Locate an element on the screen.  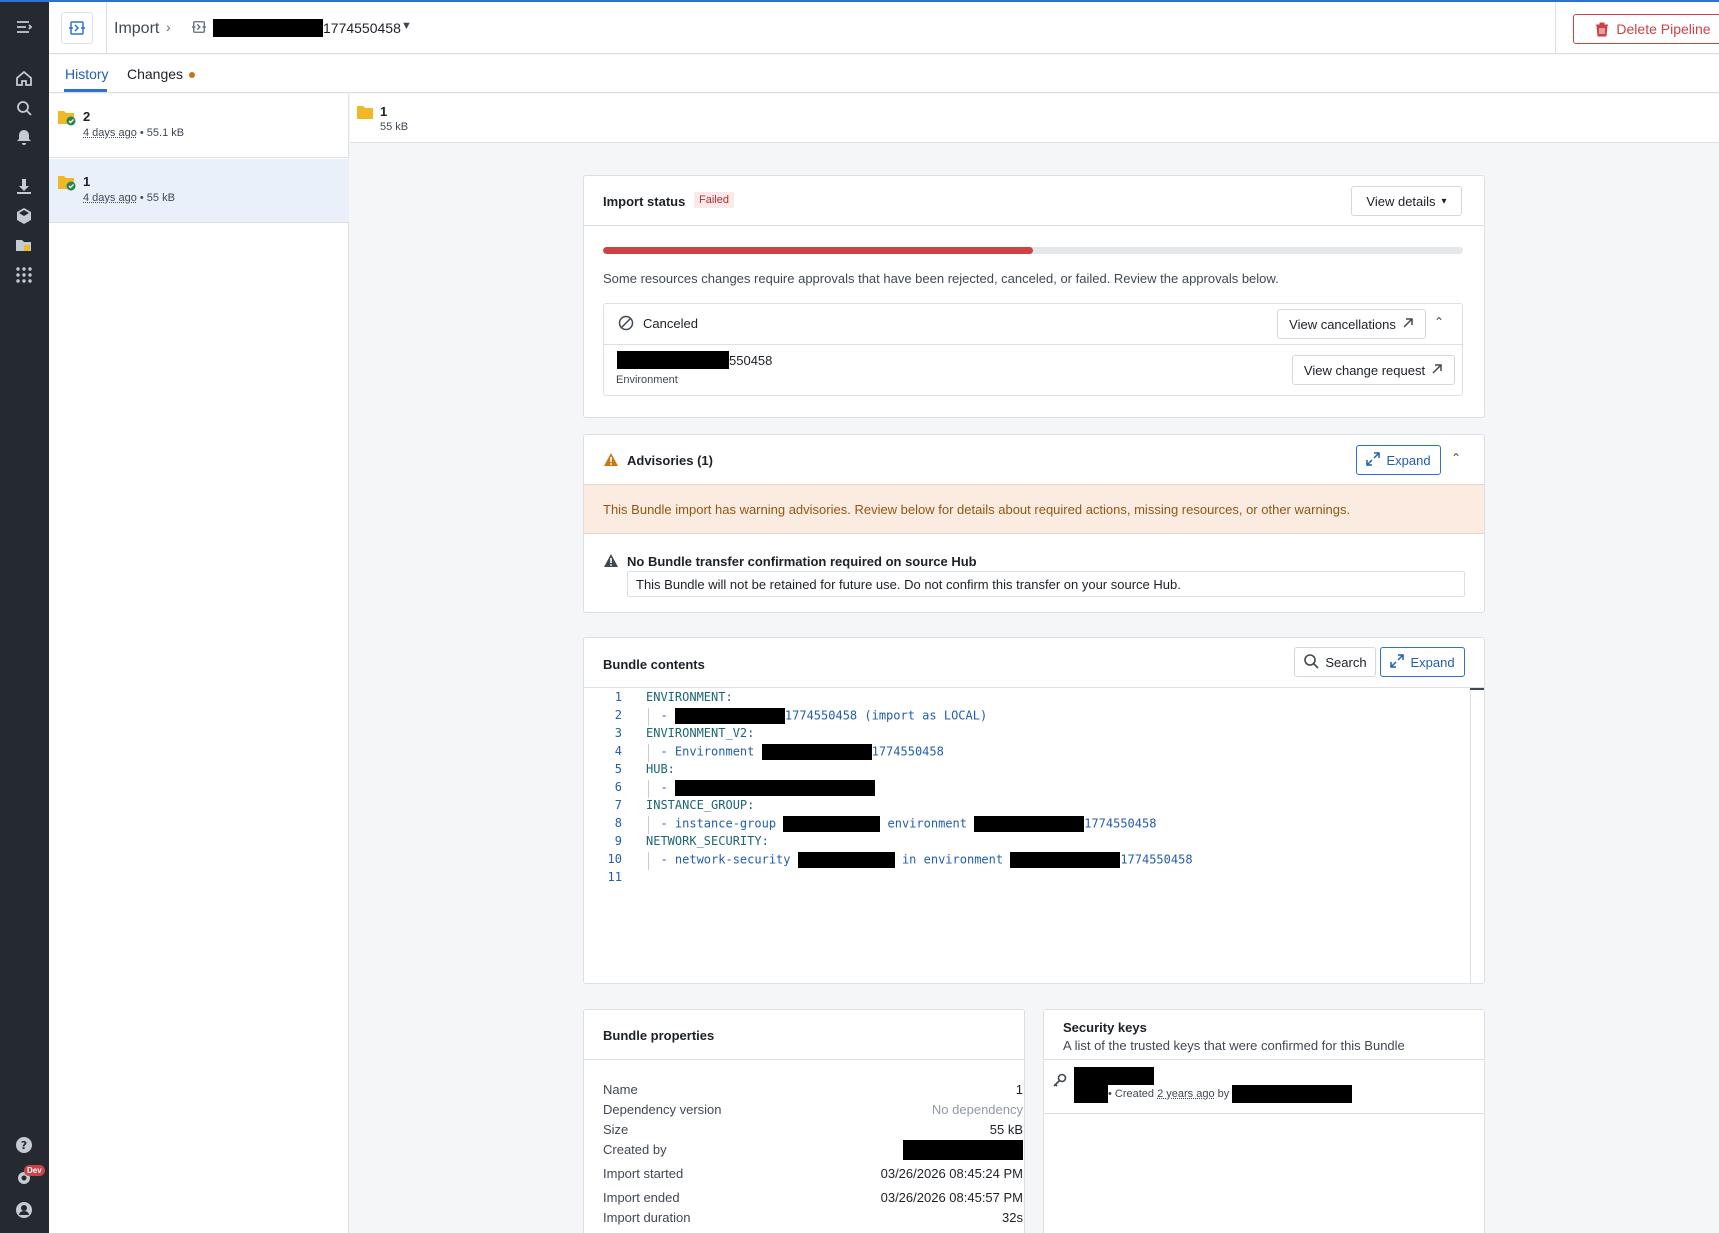
import-status-title: Import status is located at coordinates (644, 201).